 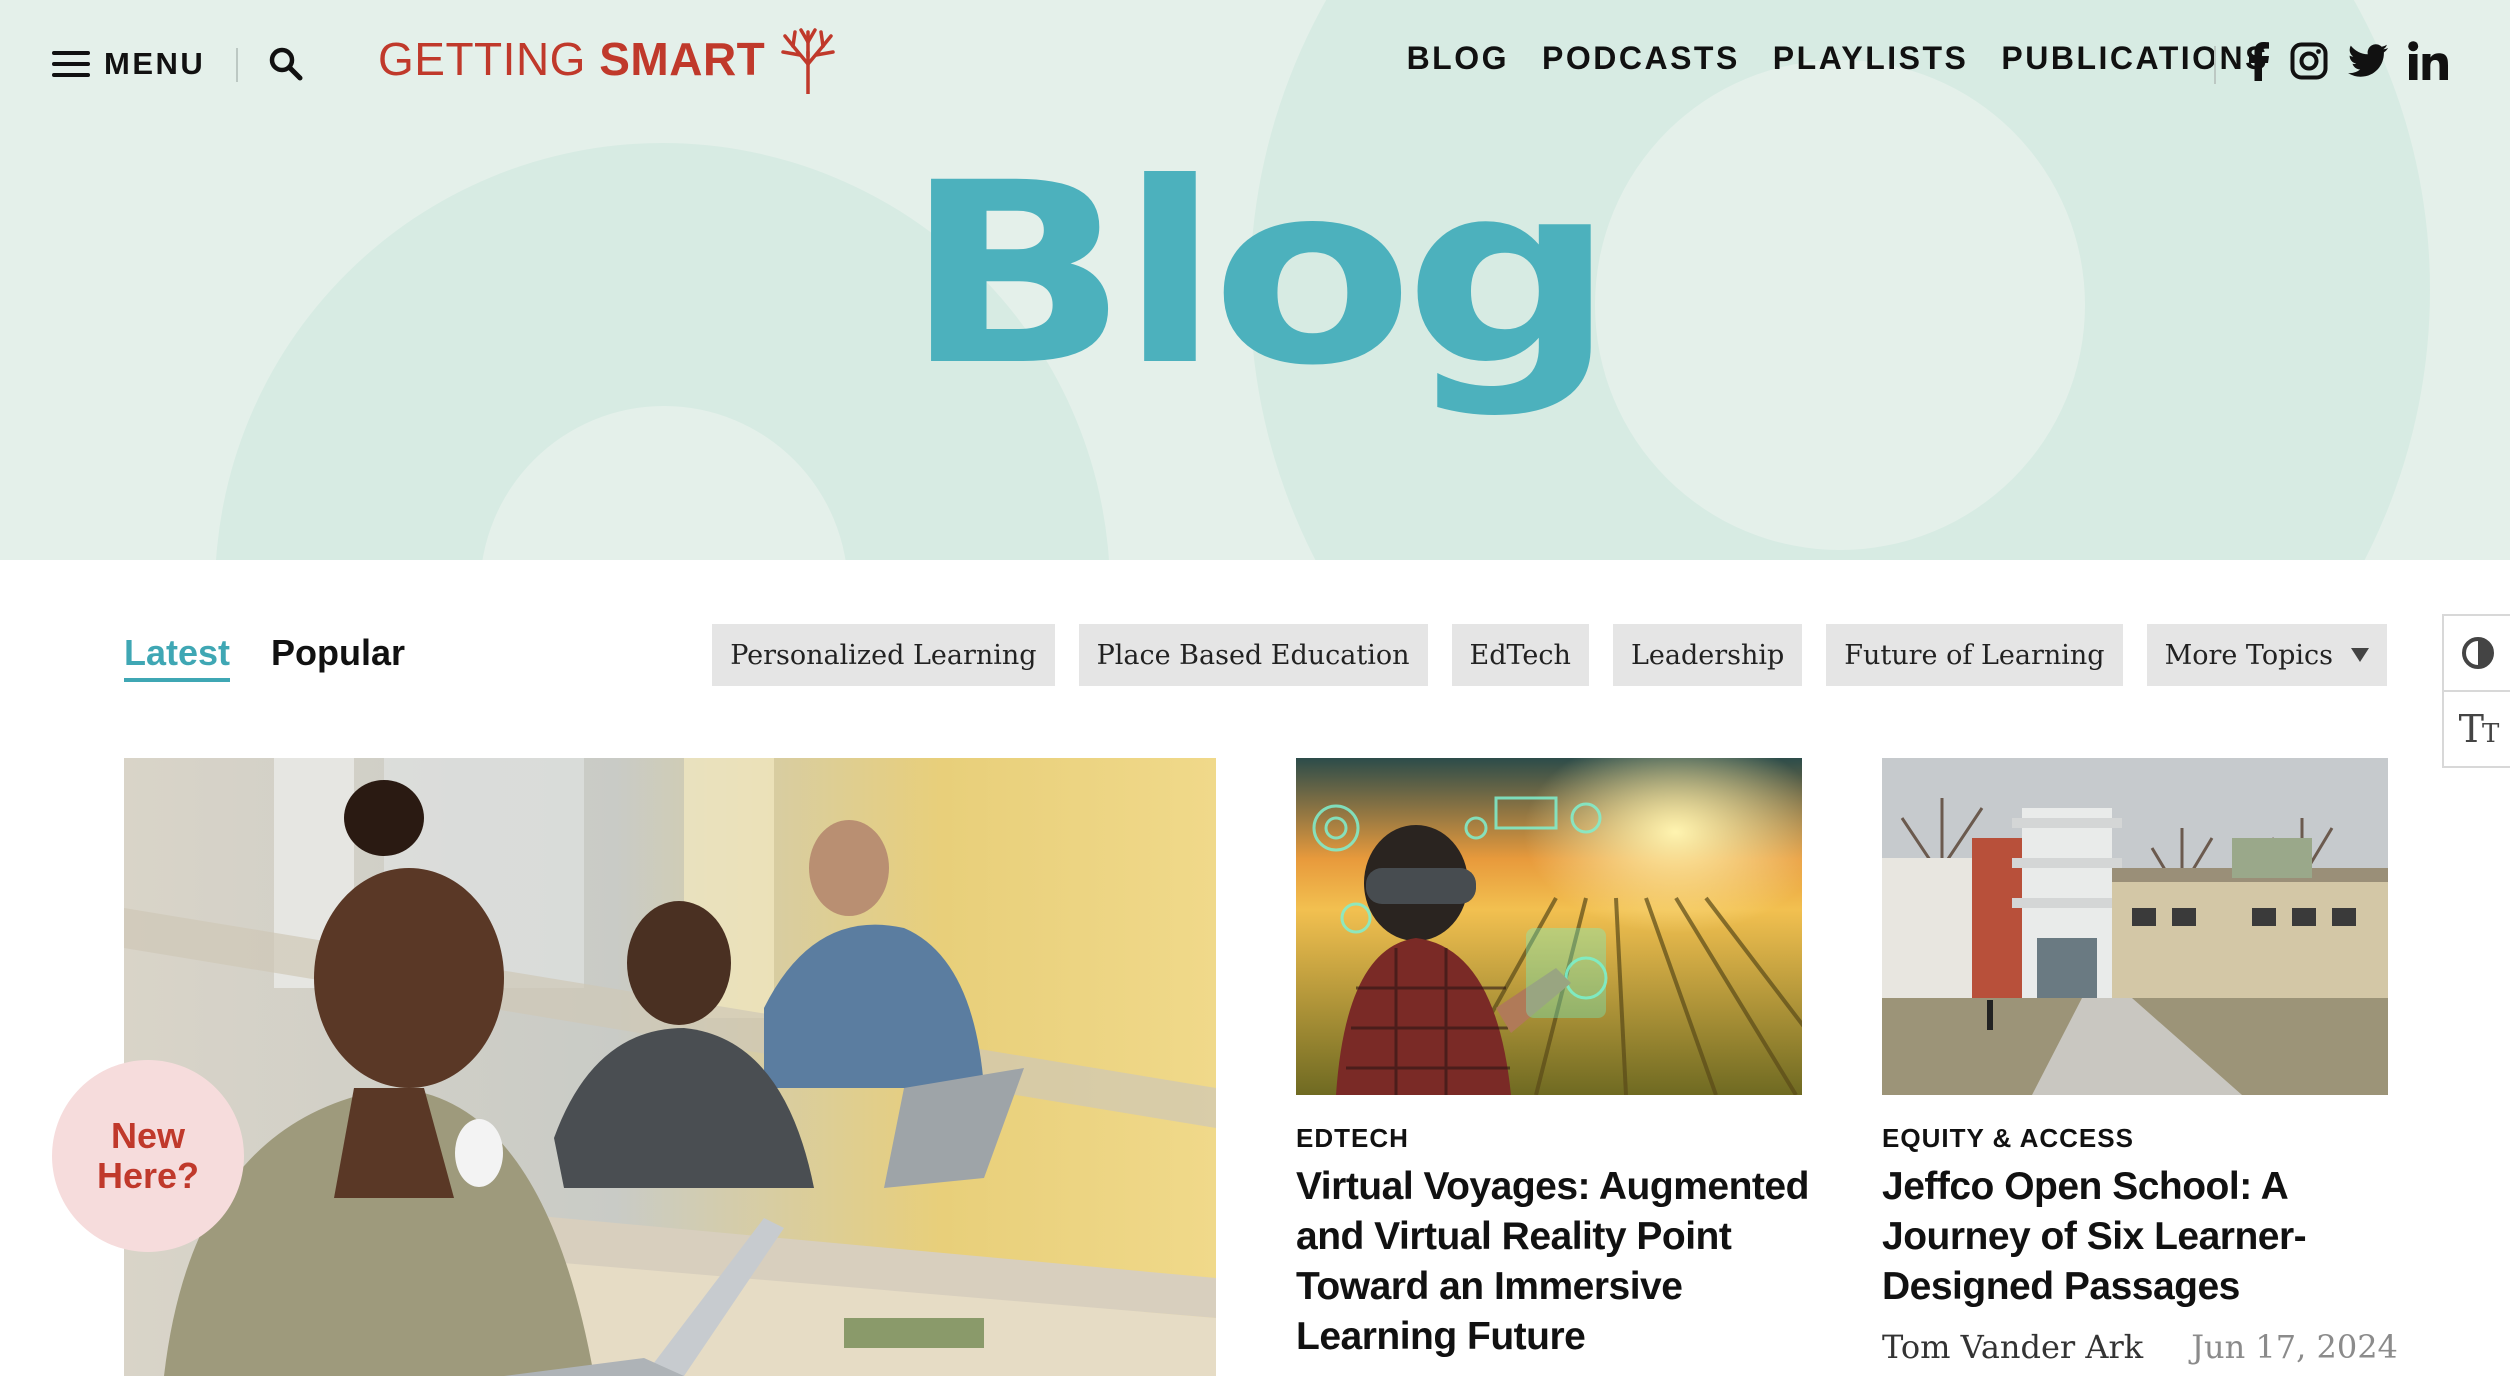 I want to click on text-size-toggle: TT, so click(x=2477, y=728).